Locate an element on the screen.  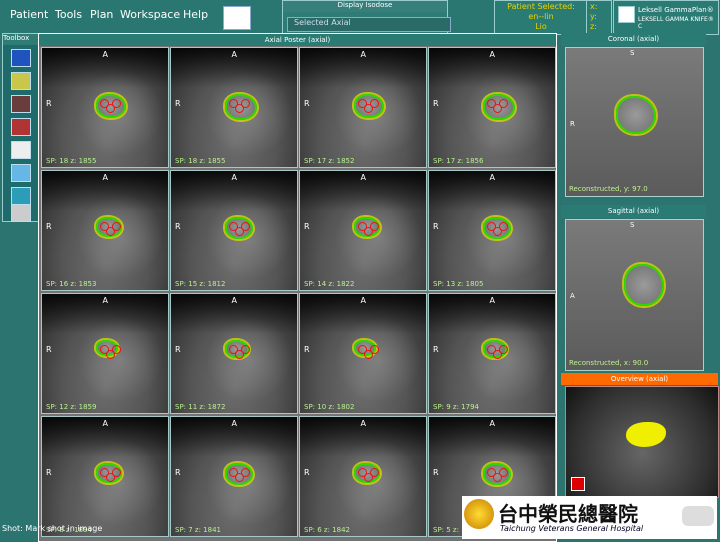
red-tool-icon is located at coordinates (21, 104).